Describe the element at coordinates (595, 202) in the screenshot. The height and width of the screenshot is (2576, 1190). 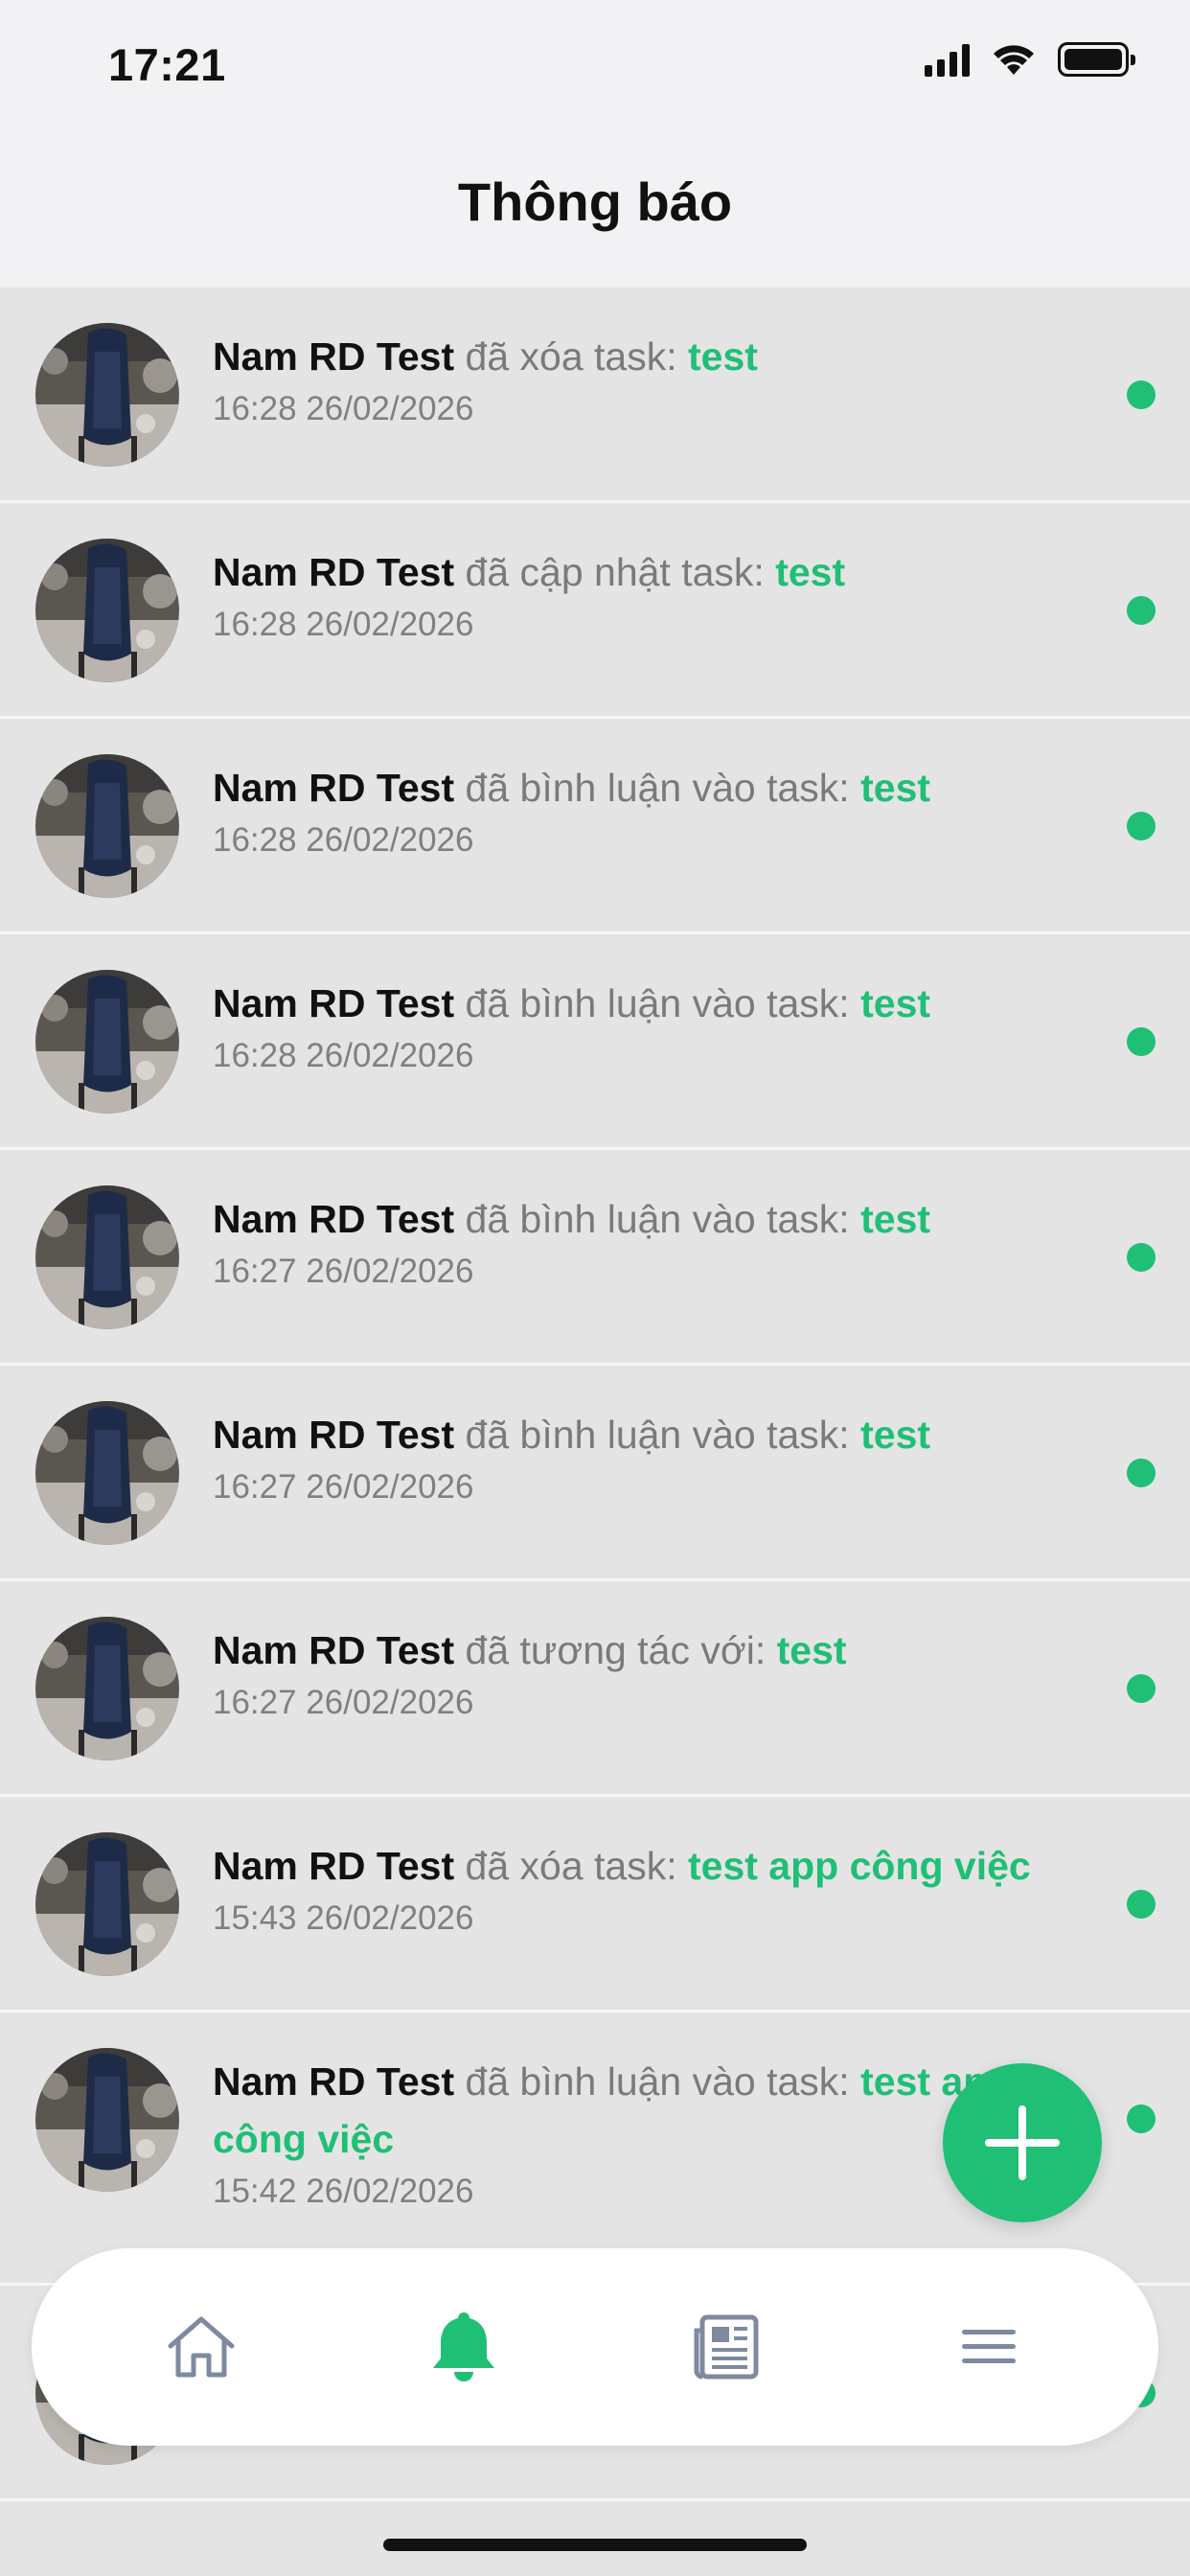
I see `page-title: Thông báo` at that location.